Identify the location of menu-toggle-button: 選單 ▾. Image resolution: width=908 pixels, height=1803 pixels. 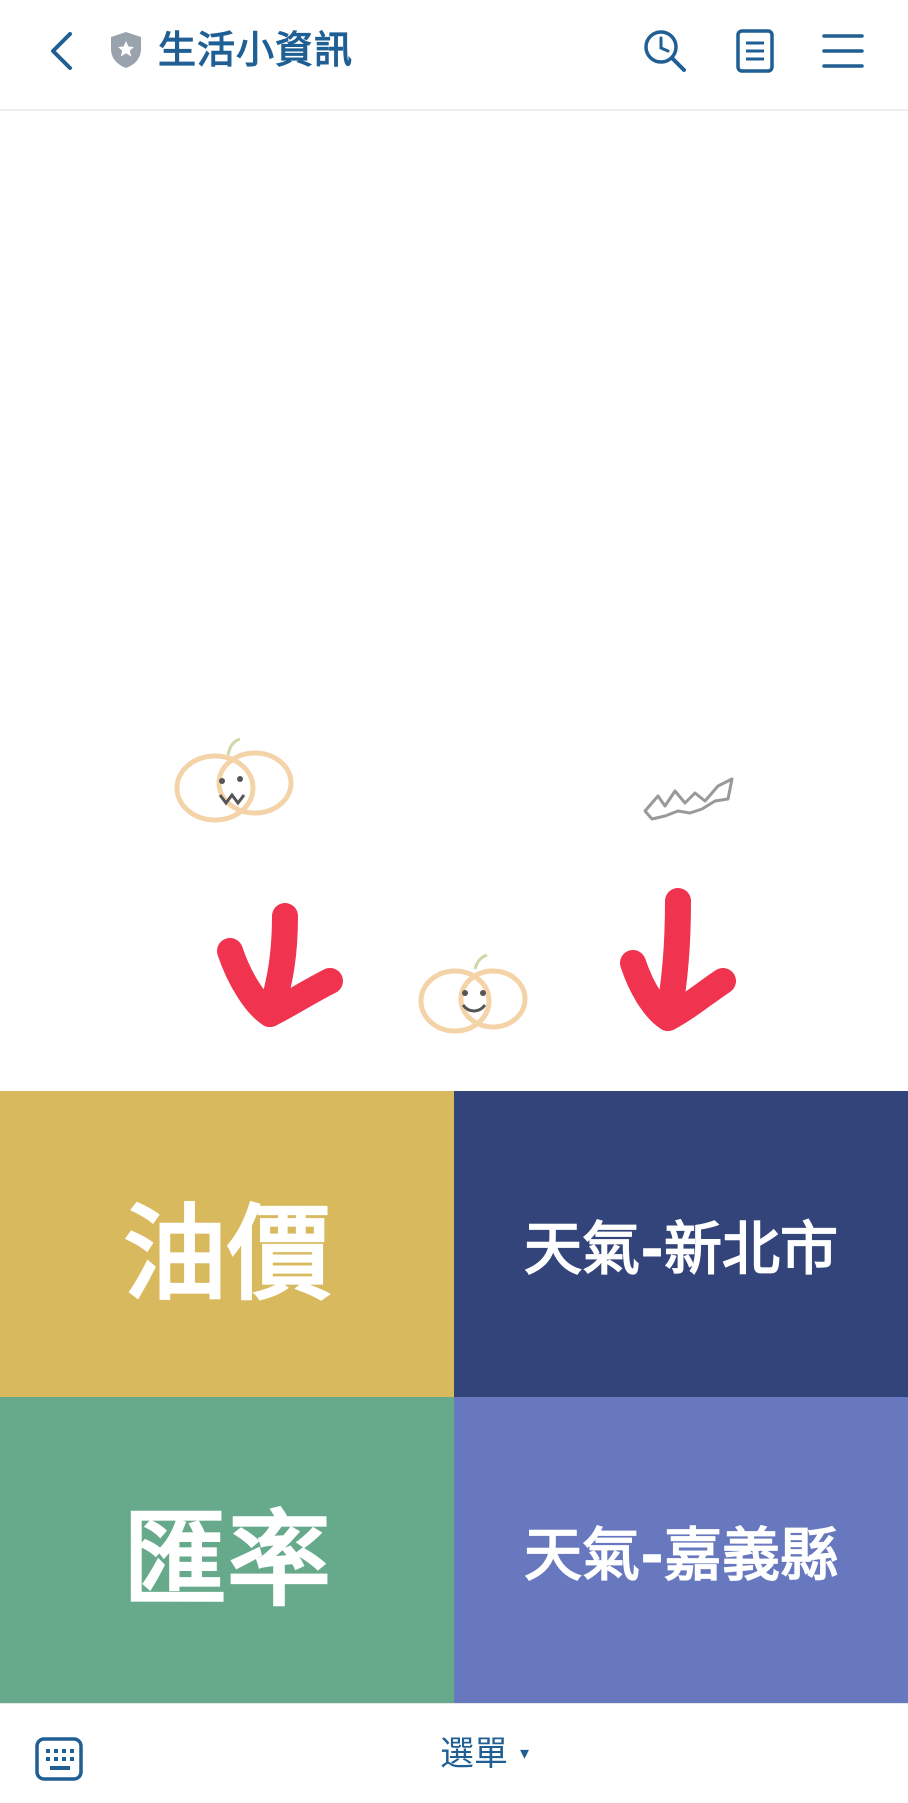
(484, 1754).